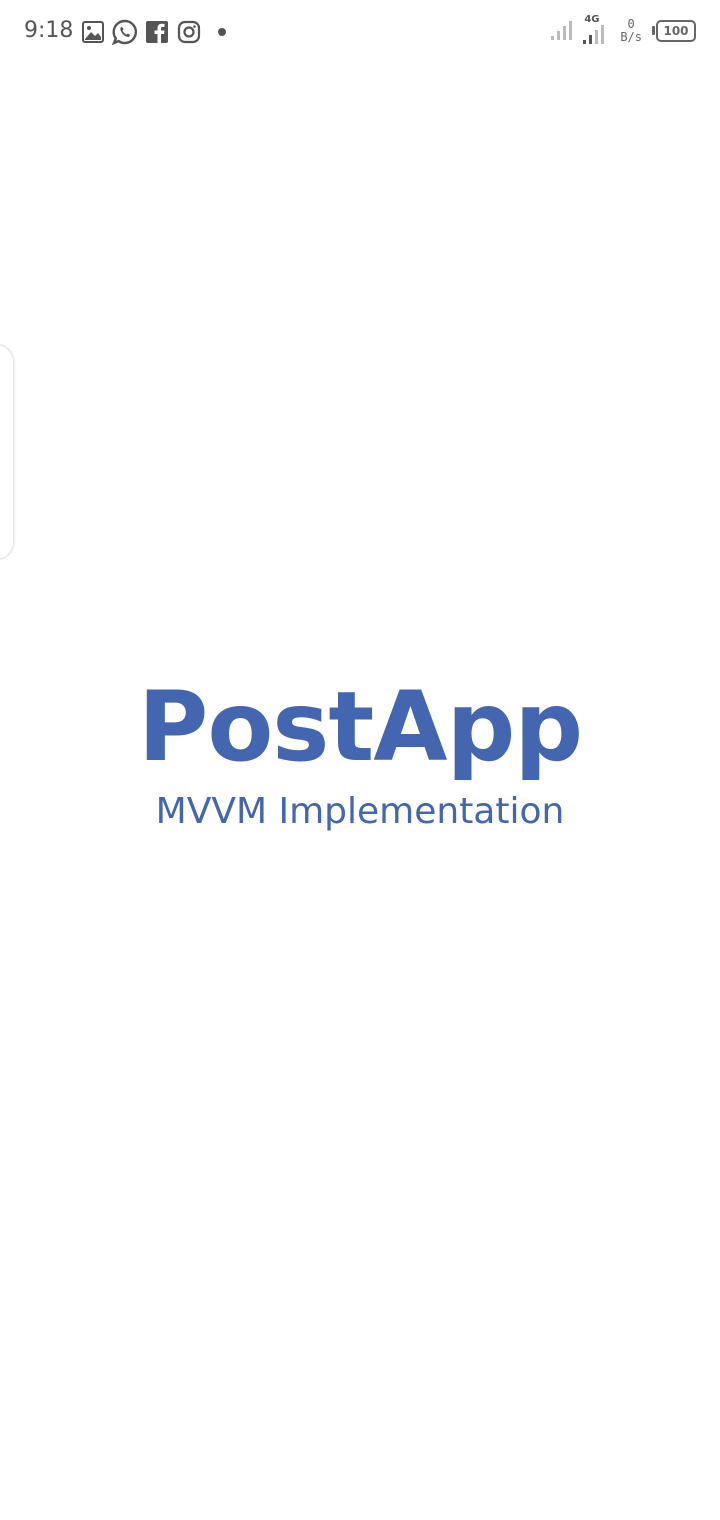 The height and width of the screenshot is (1520, 720). Describe the element at coordinates (125, 32) in the screenshot. I see `whatsapp-icon` at that location.